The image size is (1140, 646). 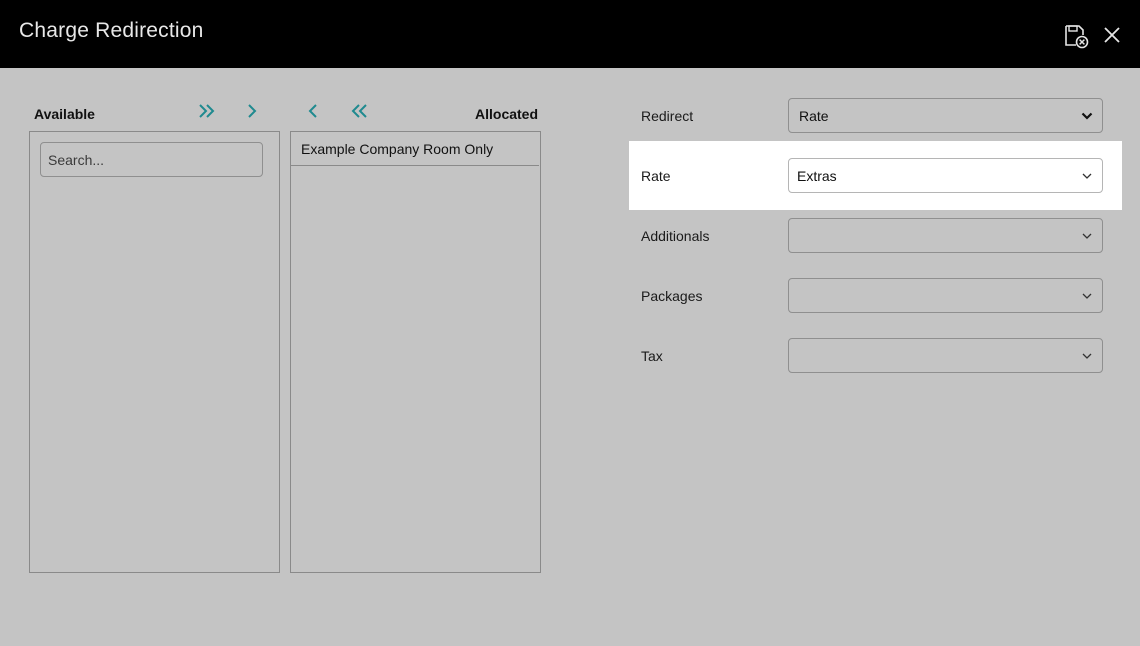 What do you see at coordinates (667, 116) in the screenshot?
I see `redirect-label: Redirect` at bounding box center [667, 116].